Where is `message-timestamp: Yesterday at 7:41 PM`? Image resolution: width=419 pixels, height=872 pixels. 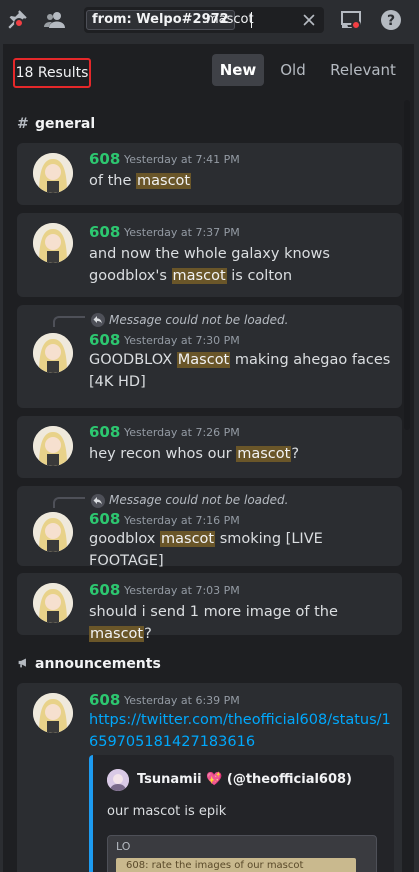
message-timestamp: Yesterday at 7:41 PM is located at coordinates (182, 159).